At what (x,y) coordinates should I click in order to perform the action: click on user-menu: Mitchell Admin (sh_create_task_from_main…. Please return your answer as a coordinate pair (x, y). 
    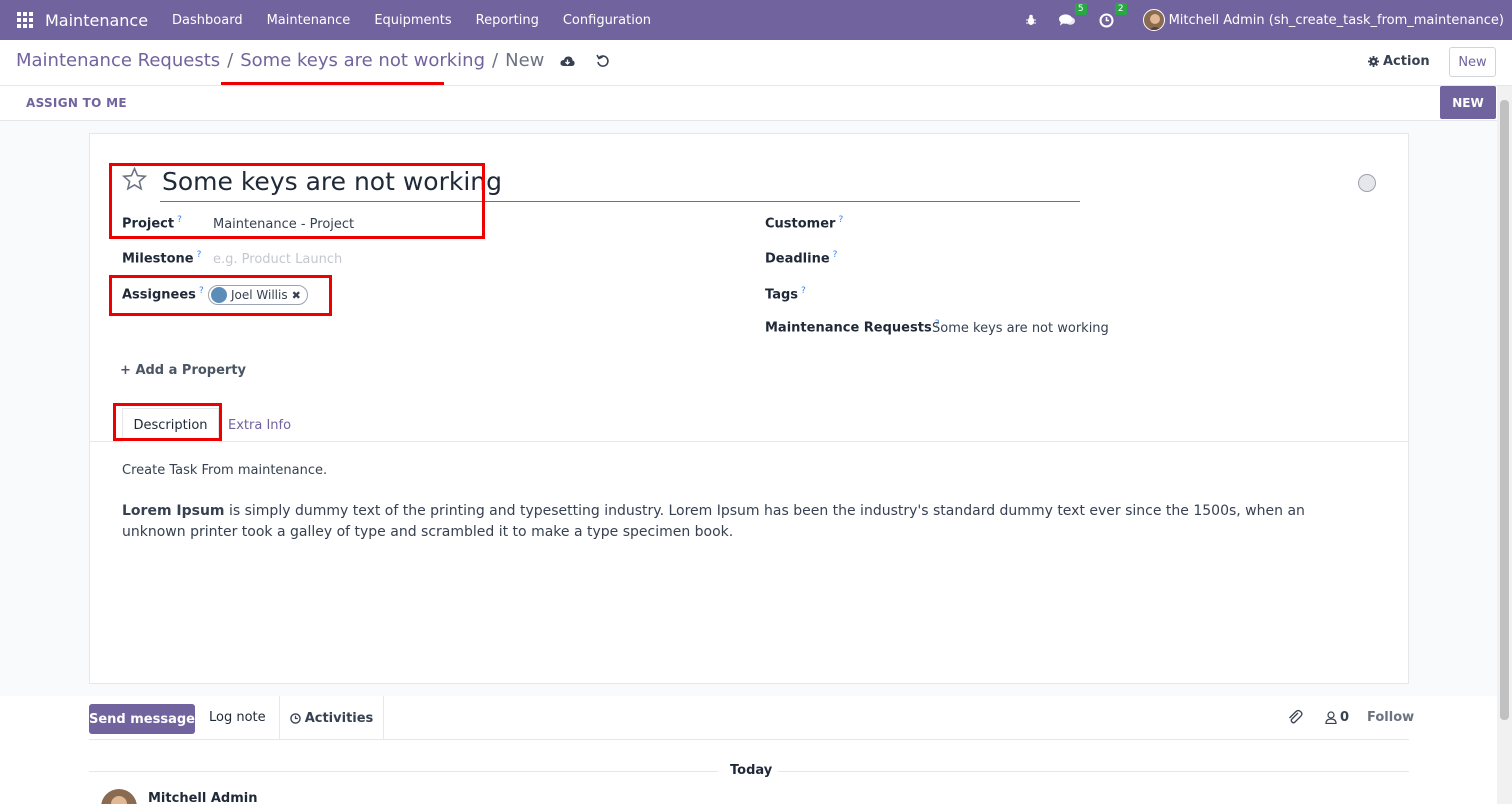
    Looking at the image, I should click on (1336, 20).